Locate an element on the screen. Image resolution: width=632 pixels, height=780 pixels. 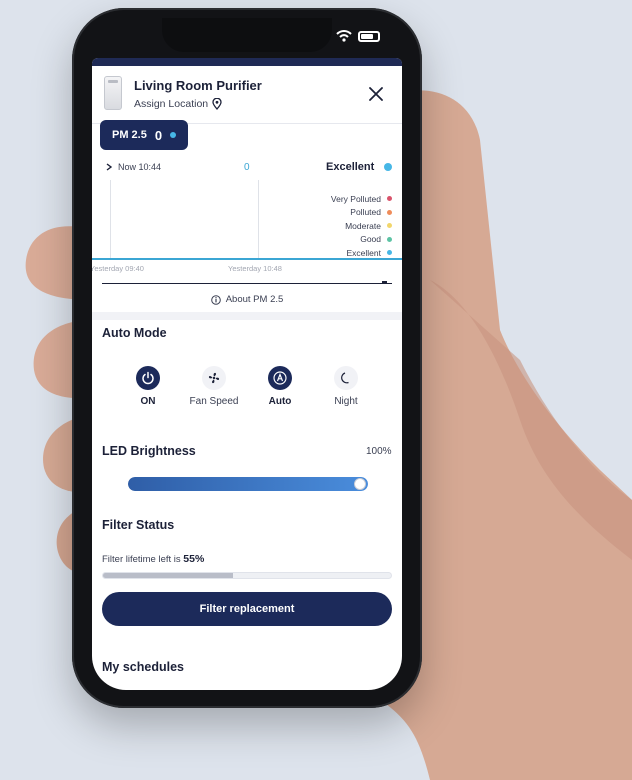
time-label-start: Yesterday 09:40 is located at coordinates (118, 268).